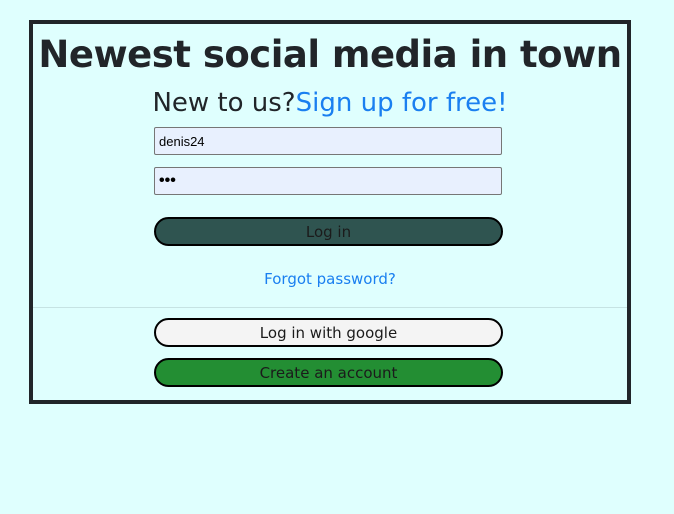 This screenshot has height=514, width=674. I want to click on forgot-password-link: Forgot password?, so click(330, 279).